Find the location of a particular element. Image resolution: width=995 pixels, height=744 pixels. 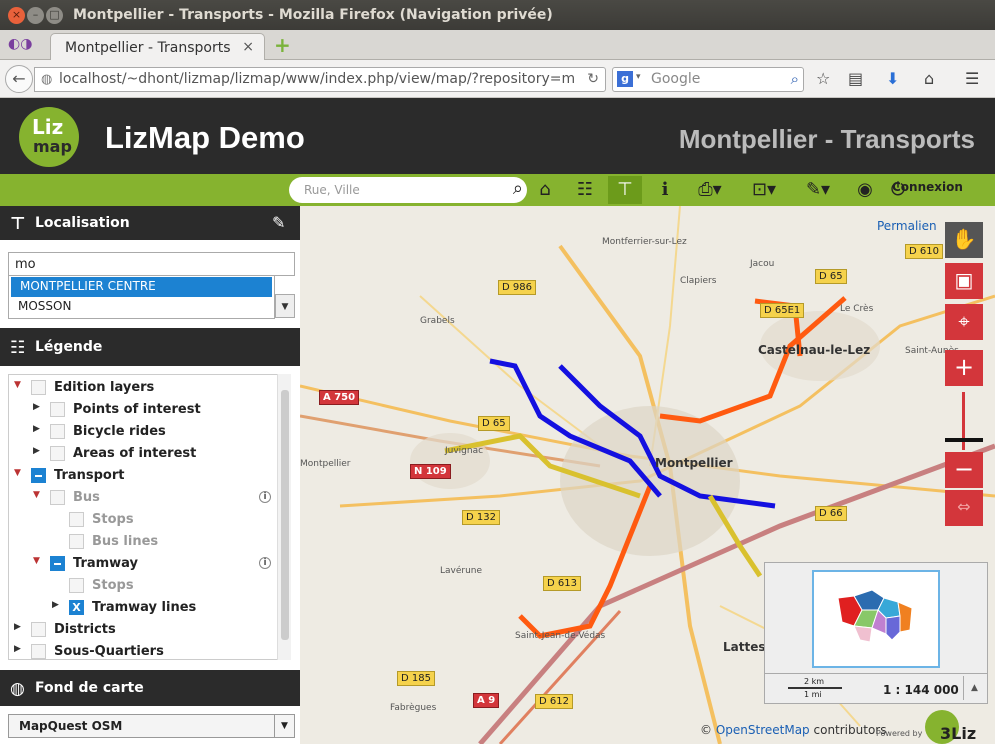

localisation-option: MONTPELLIER CENTRE is located at coordinates (141, 287).